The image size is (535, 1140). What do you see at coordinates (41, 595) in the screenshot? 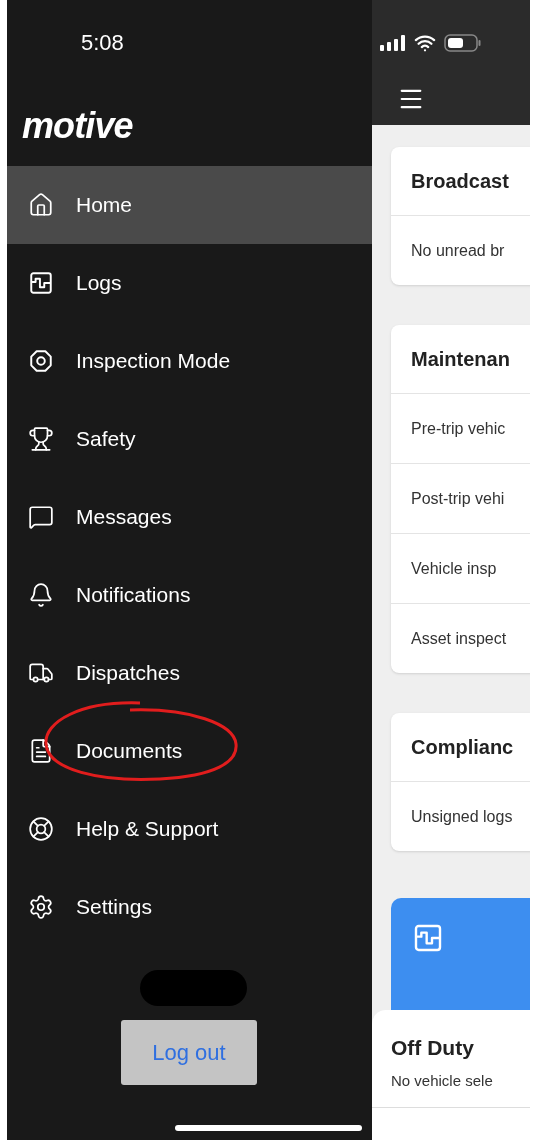
I see `bell-icon` at bounding box center [41, 595].